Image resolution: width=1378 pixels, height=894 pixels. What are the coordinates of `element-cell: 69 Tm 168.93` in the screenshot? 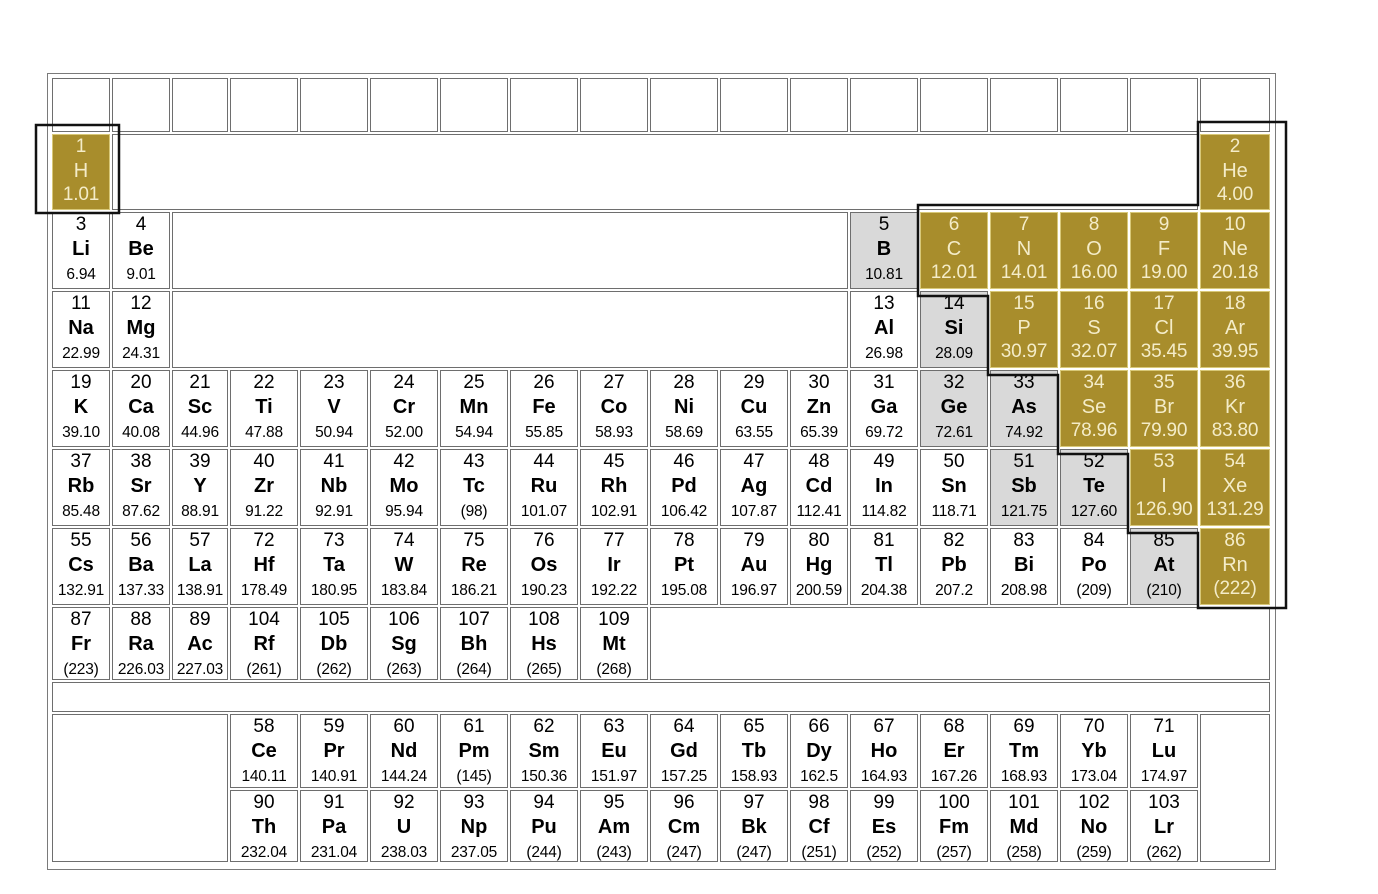 It's located at (1024, 751).